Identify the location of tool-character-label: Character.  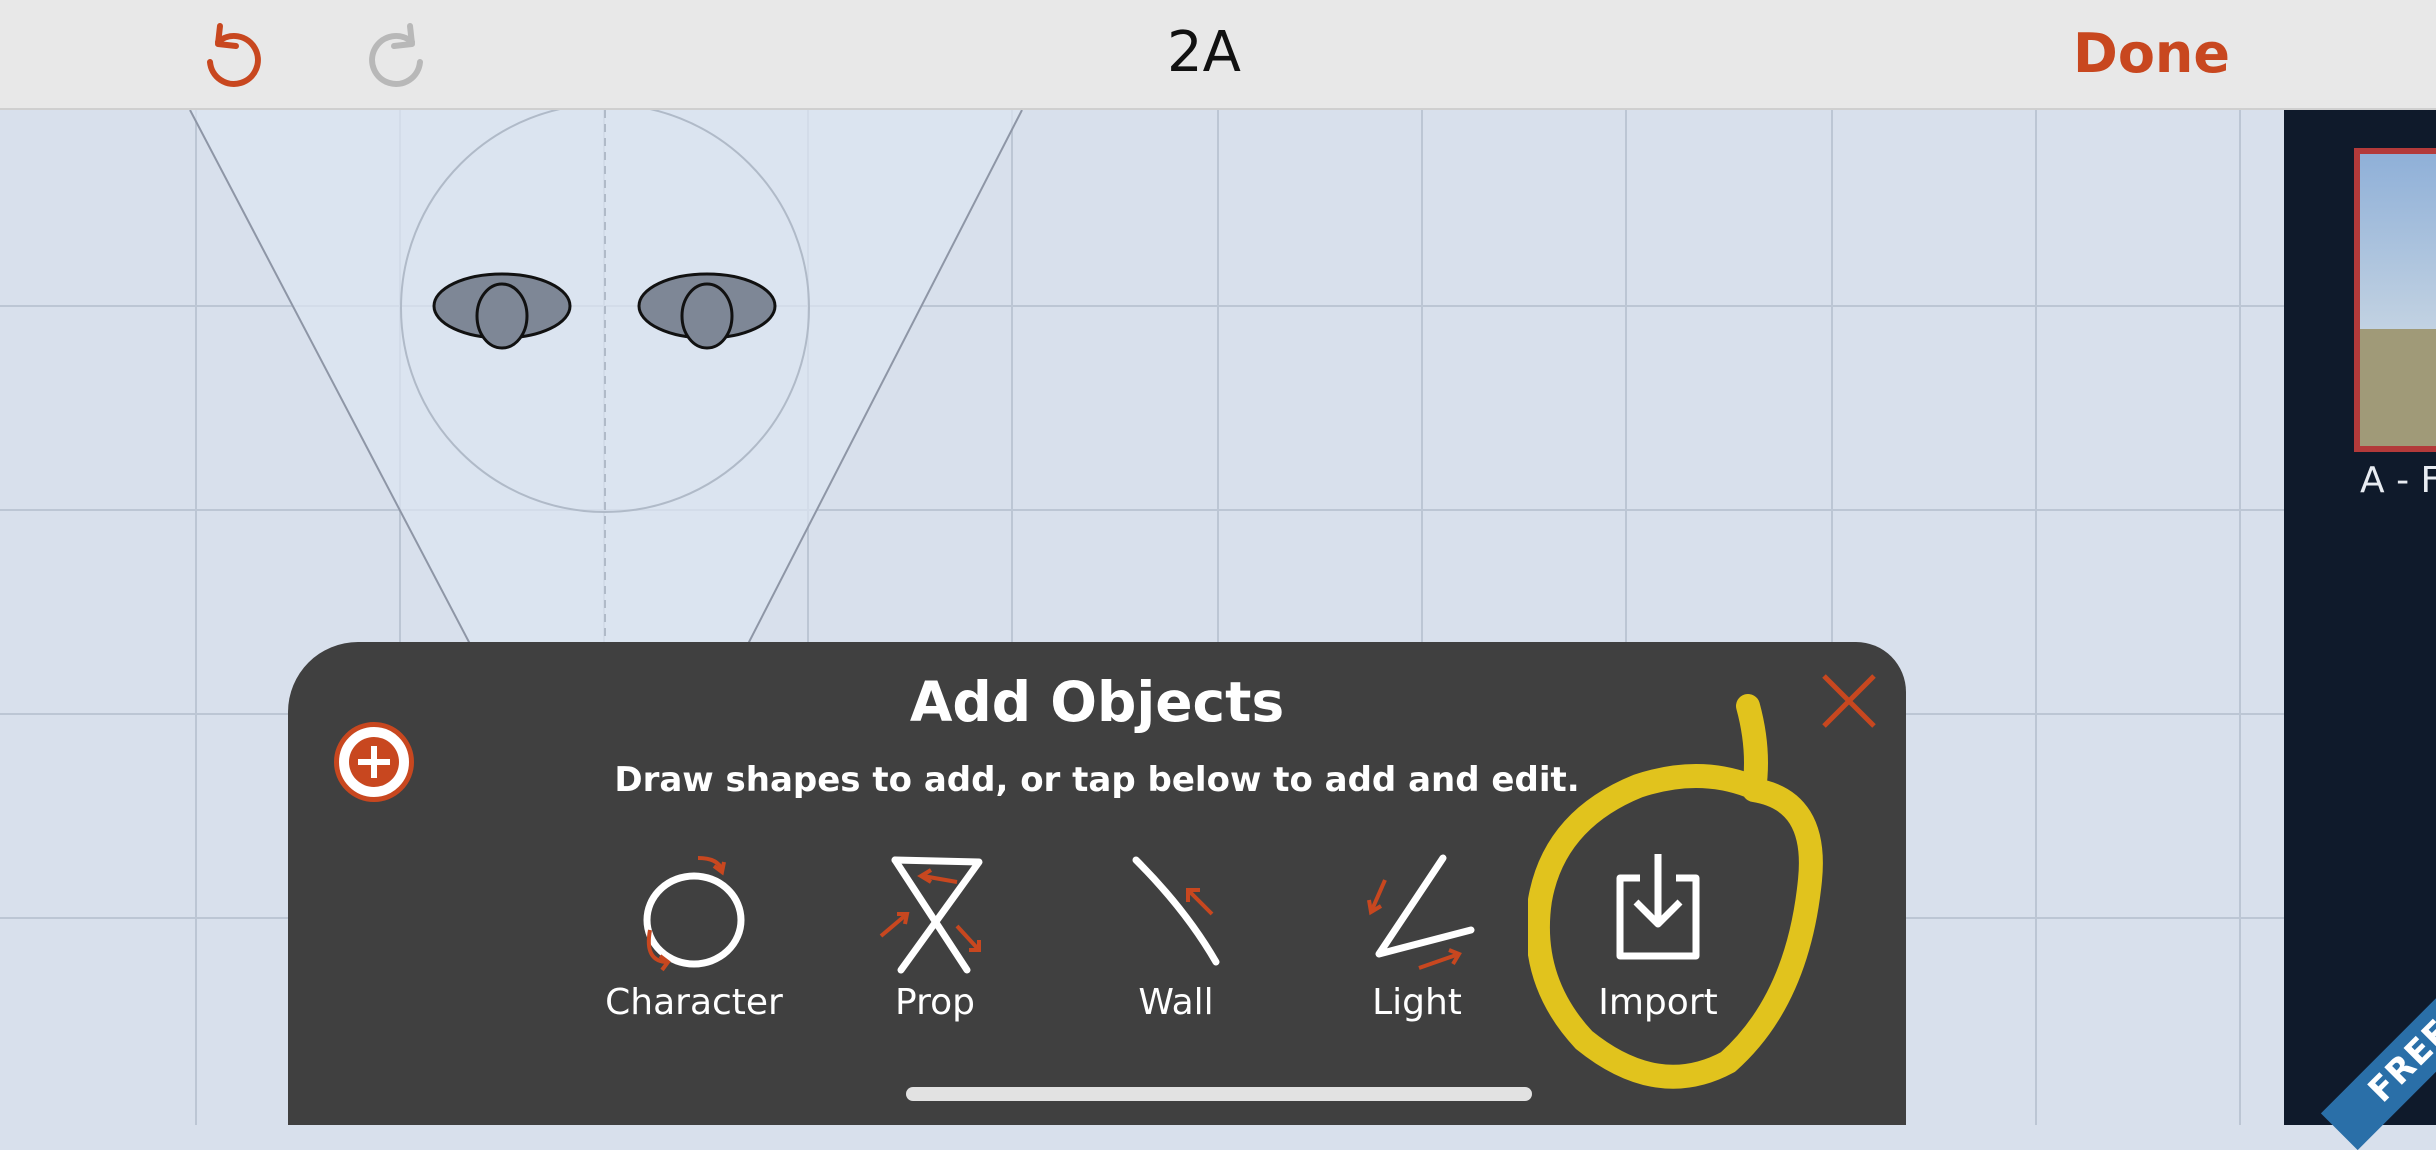
(694, 1002).